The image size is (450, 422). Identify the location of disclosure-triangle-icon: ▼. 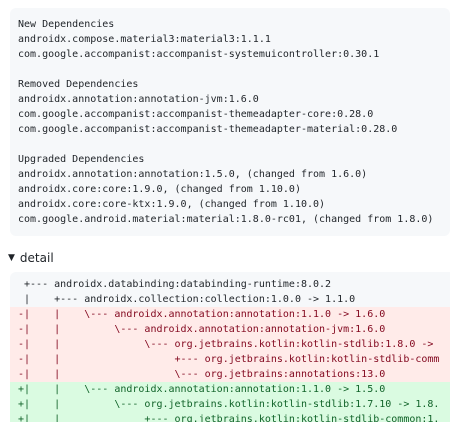
(11, 258).